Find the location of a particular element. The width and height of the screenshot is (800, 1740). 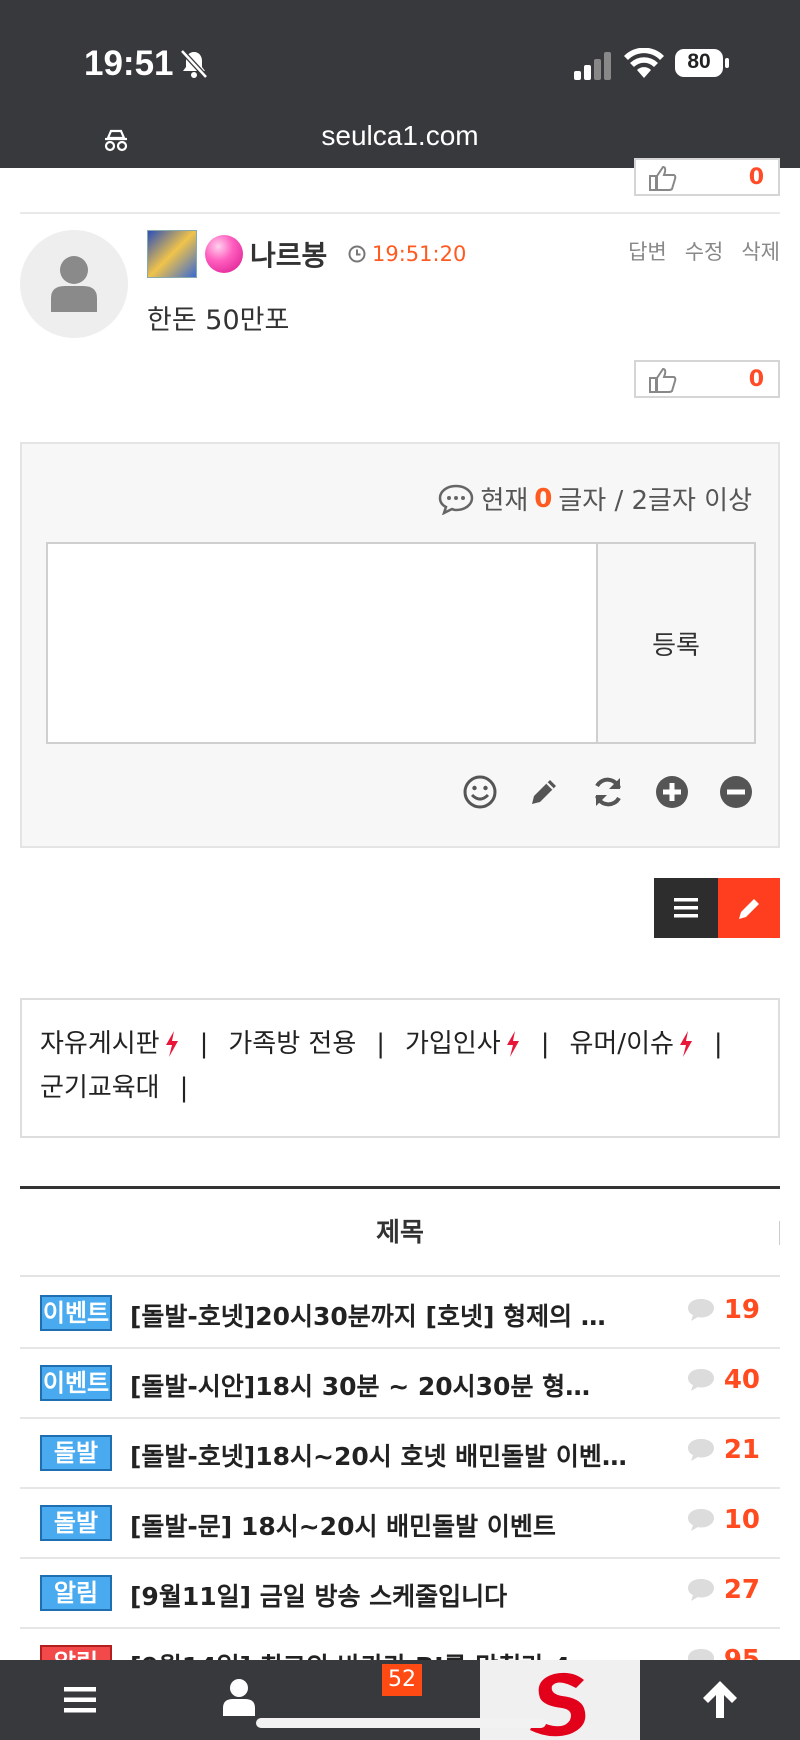

comment-count: 40 is located at coordinates (723, 1380).